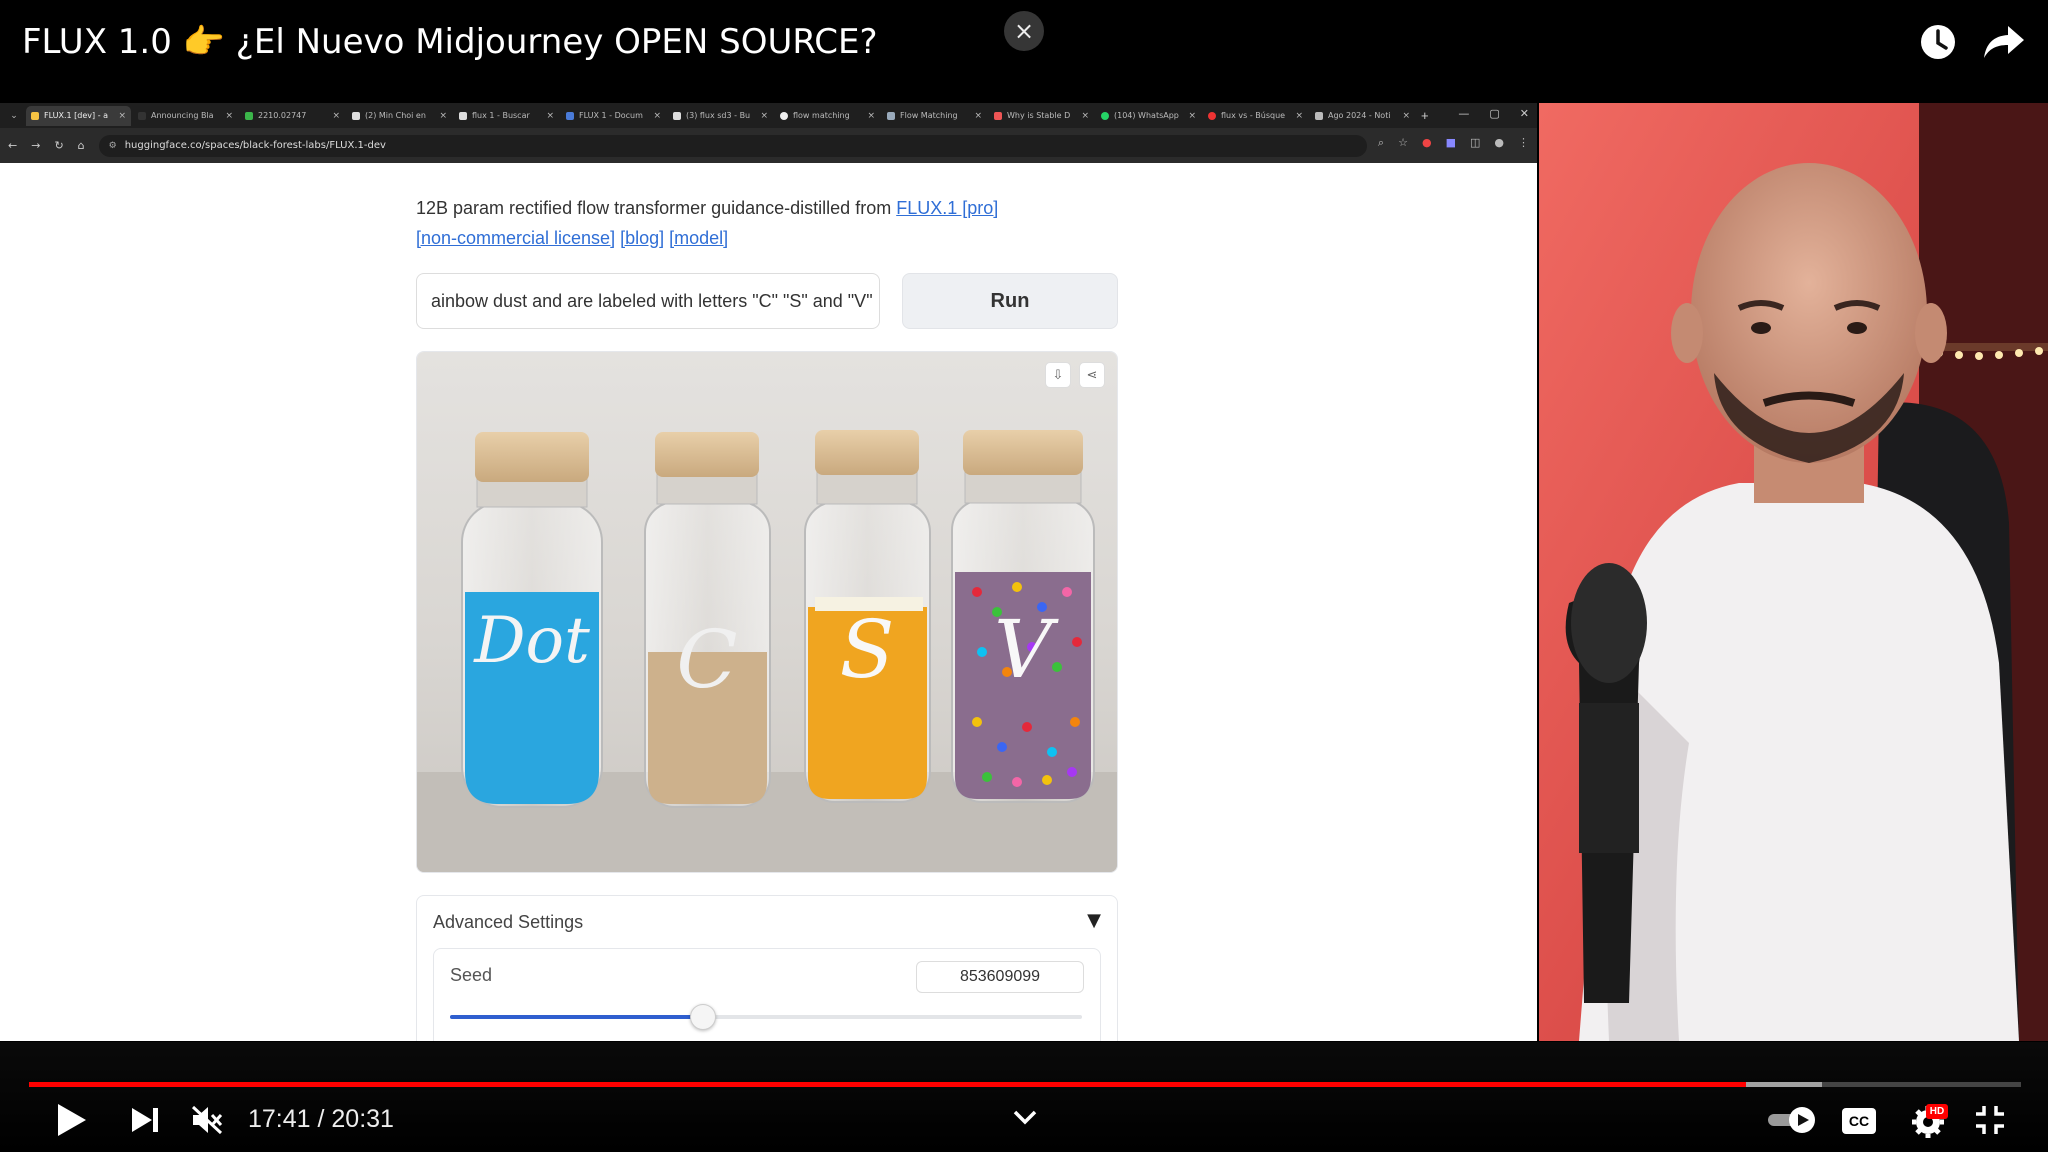 This screenshot has height=1152, width=2048. Describe the element at coordinates (642, 238) in the screenshot. I see `blog-link: [blog]` at that location.